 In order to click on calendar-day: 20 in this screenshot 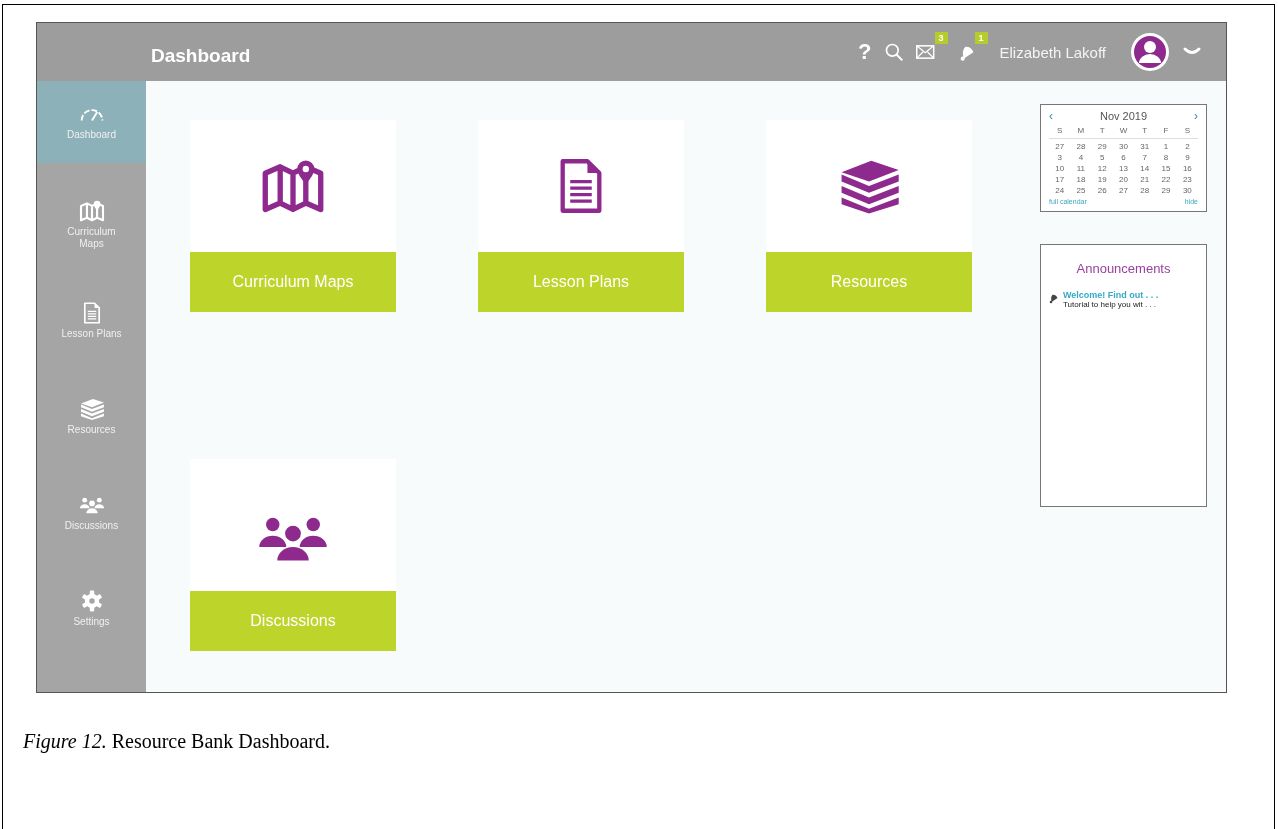, I will do `click(1123, 179)`.